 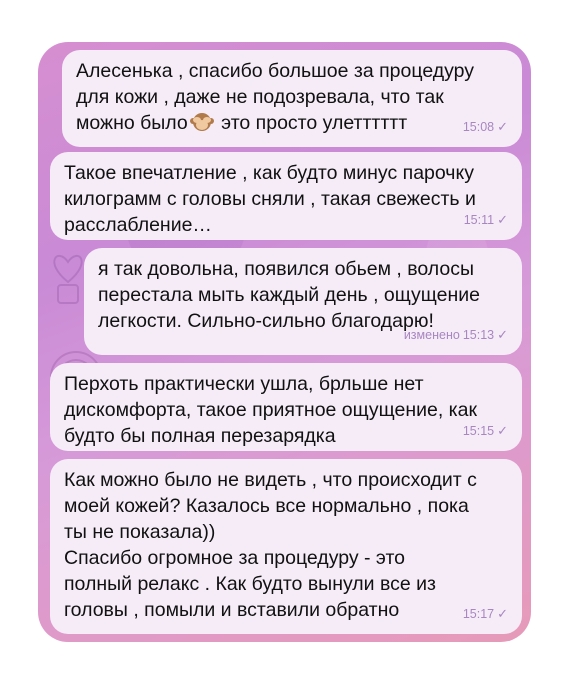 I want to click on heart-lock-doodle-icon, so click(x=68, y=279).